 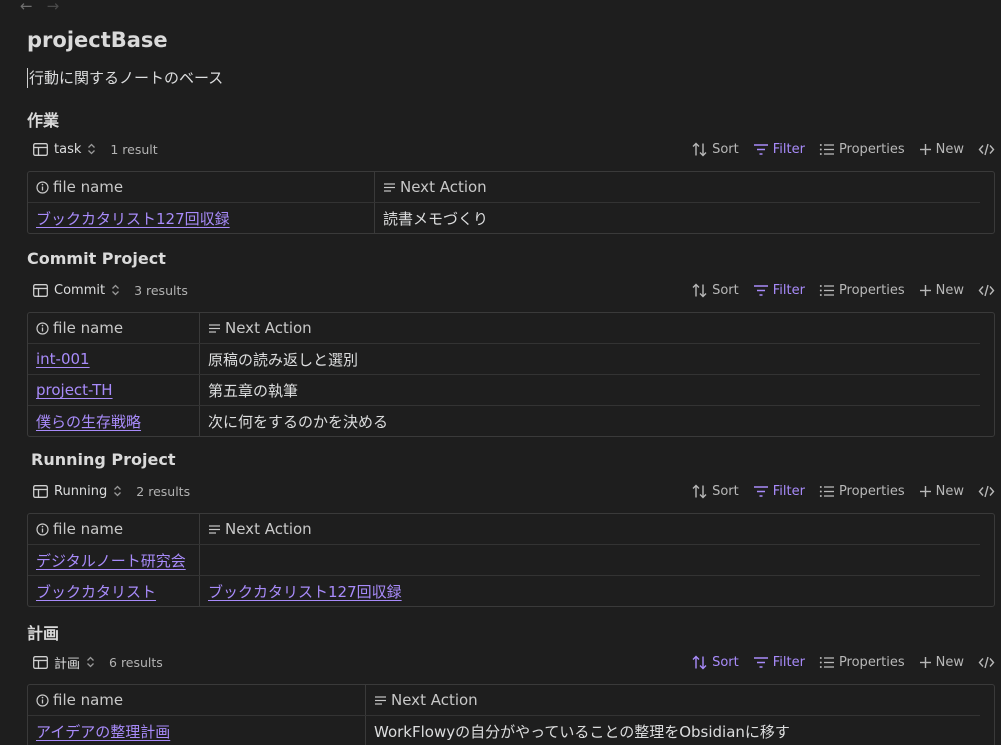 I want to click on section-heading: 計画, so click(x=43, y=633).